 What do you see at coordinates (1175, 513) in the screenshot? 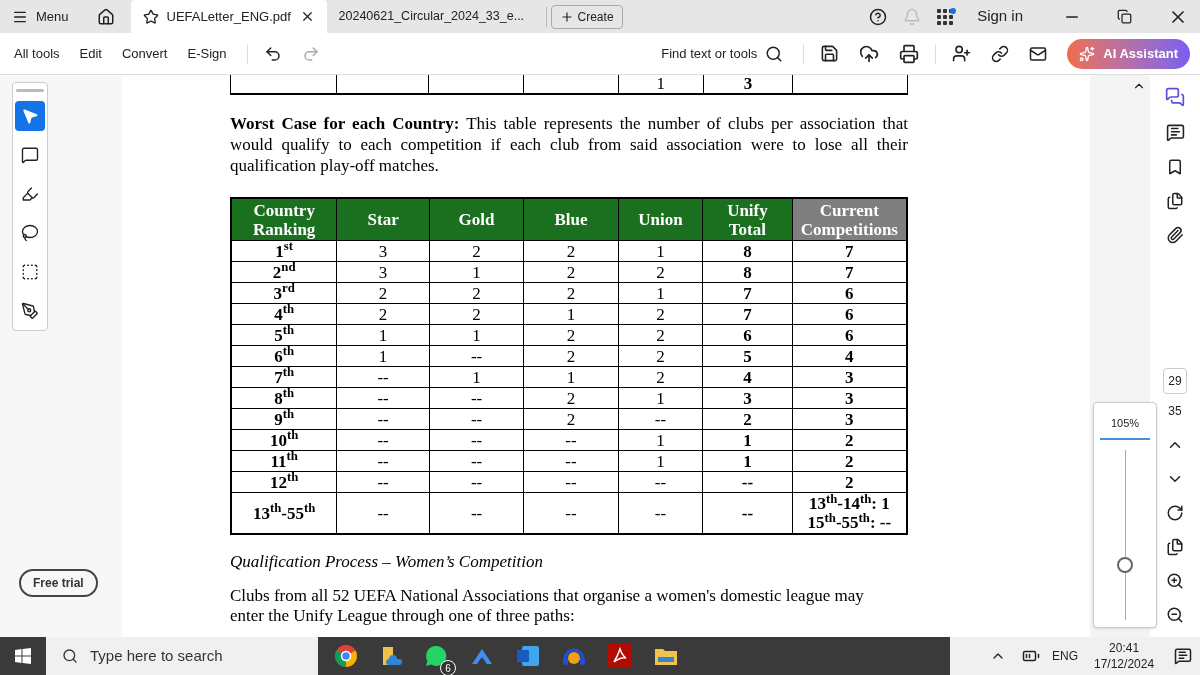
I see `rotate-icon` at bounding box center [1175, 513].